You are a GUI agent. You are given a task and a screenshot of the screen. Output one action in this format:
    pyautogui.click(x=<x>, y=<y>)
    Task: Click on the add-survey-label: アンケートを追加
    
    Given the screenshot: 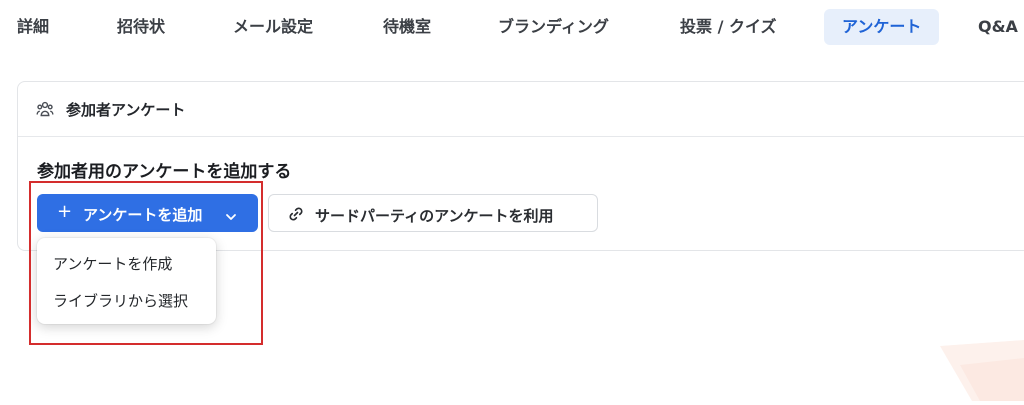 What is the action you would take?
    pyautogui.click(x=143, y=215)
    